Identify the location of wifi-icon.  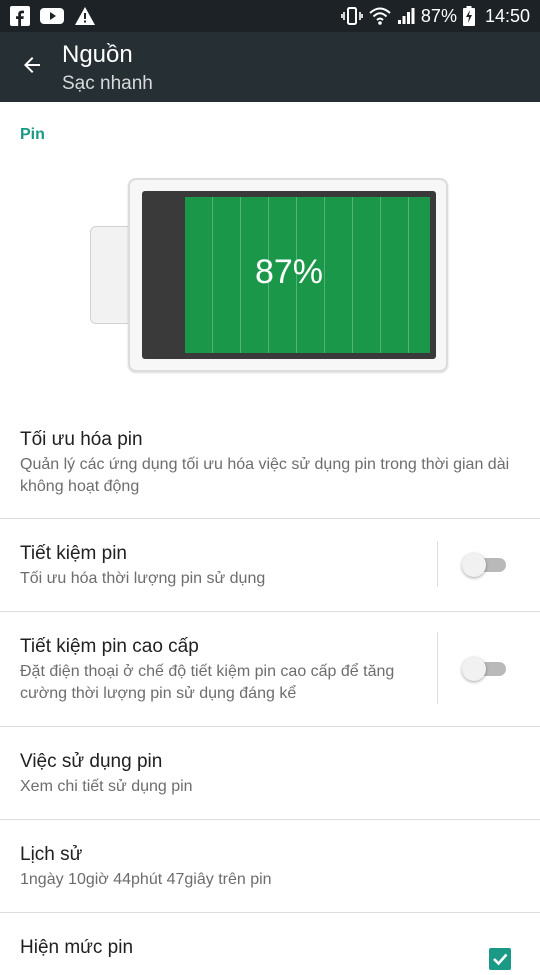
(380, 16).